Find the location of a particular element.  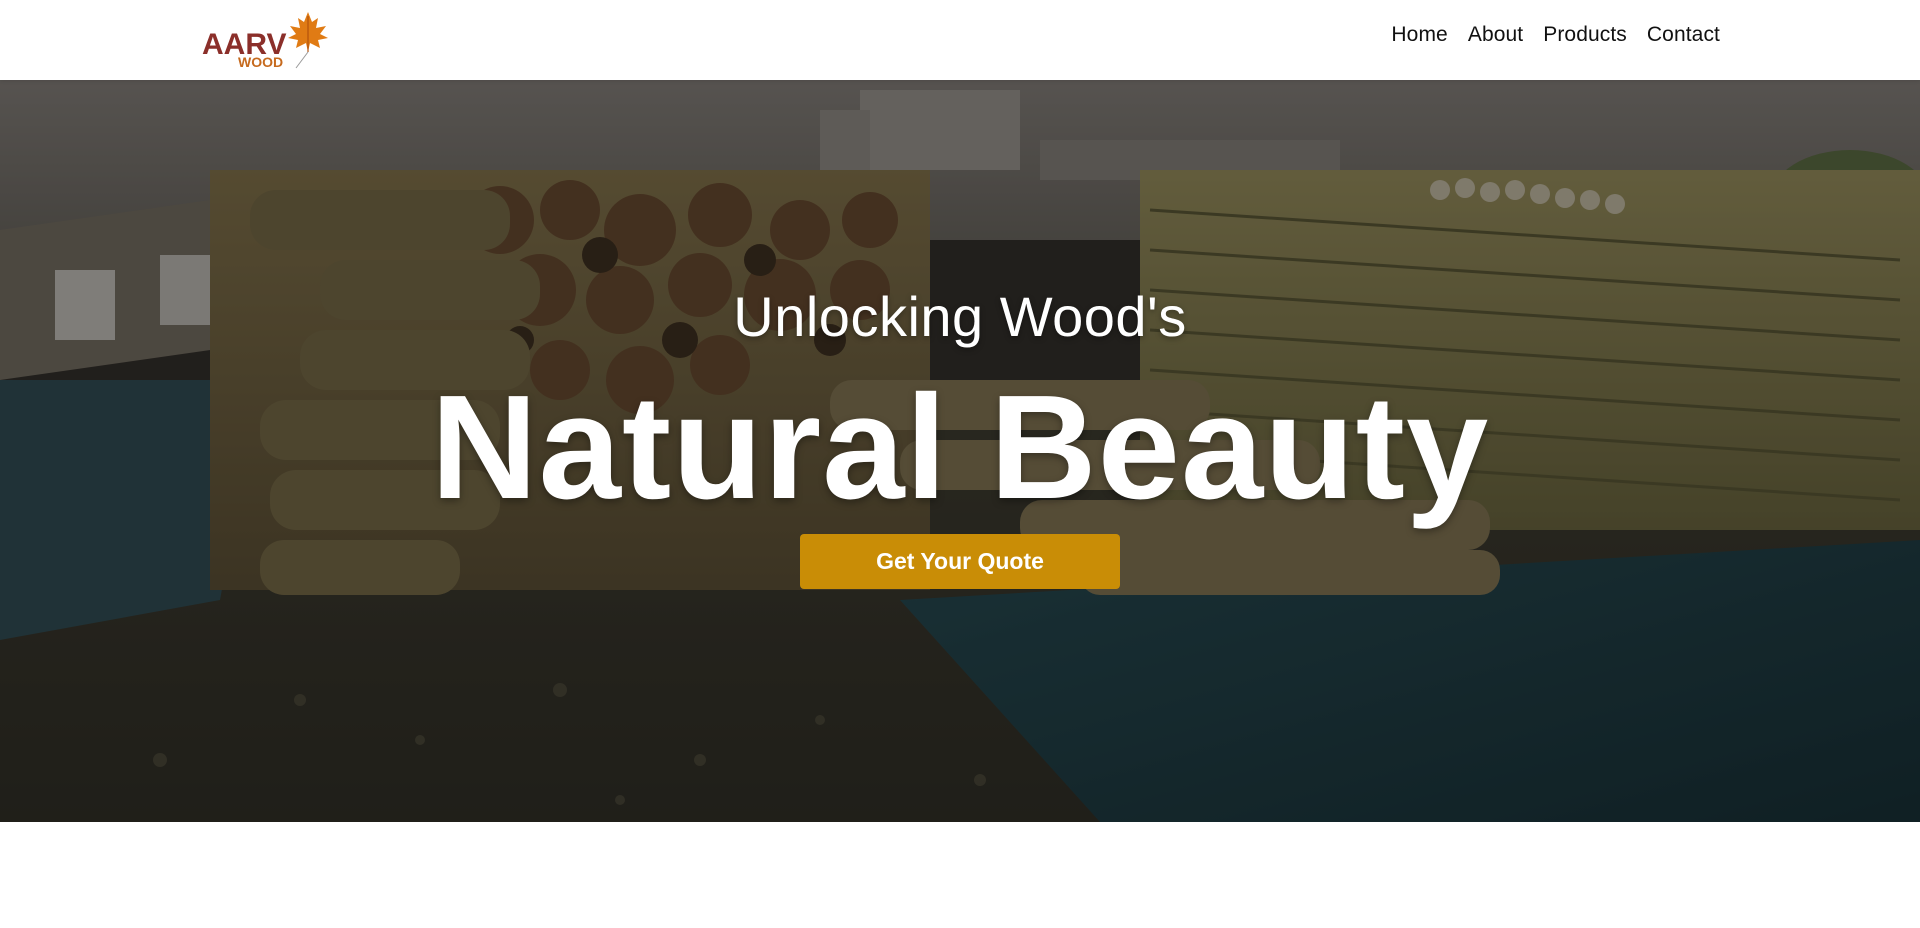

hero-title: Natural Beauty is located at coordinates (960, 447).